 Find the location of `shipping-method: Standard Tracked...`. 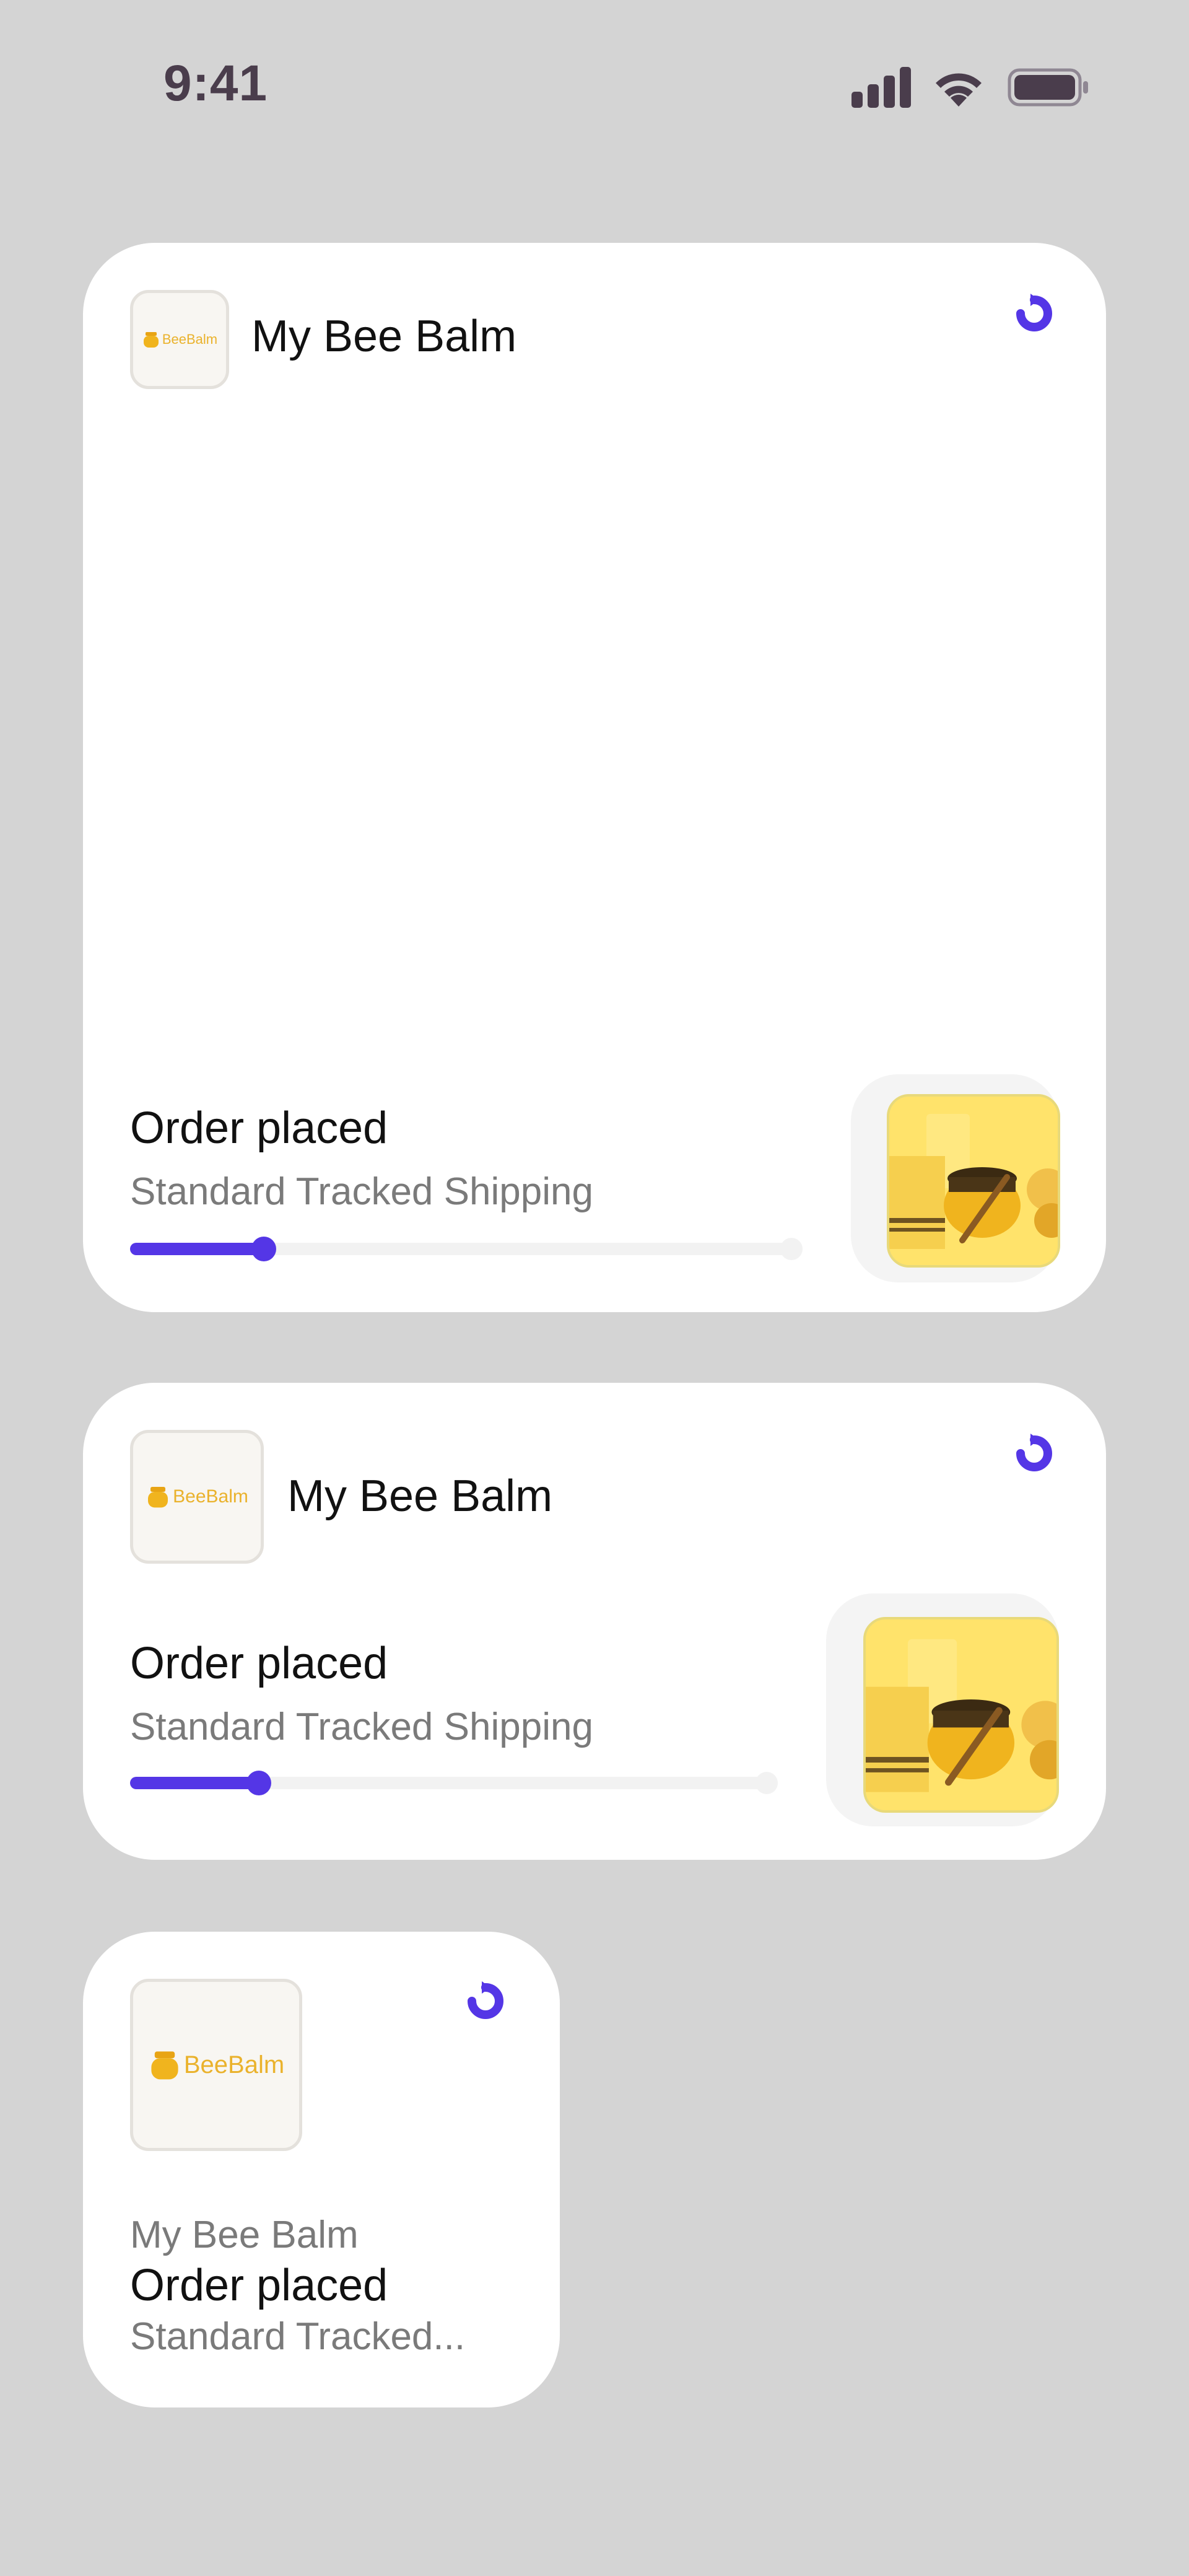

shipping-method: Standard Tracked... is located at coordinates (298, 2336).